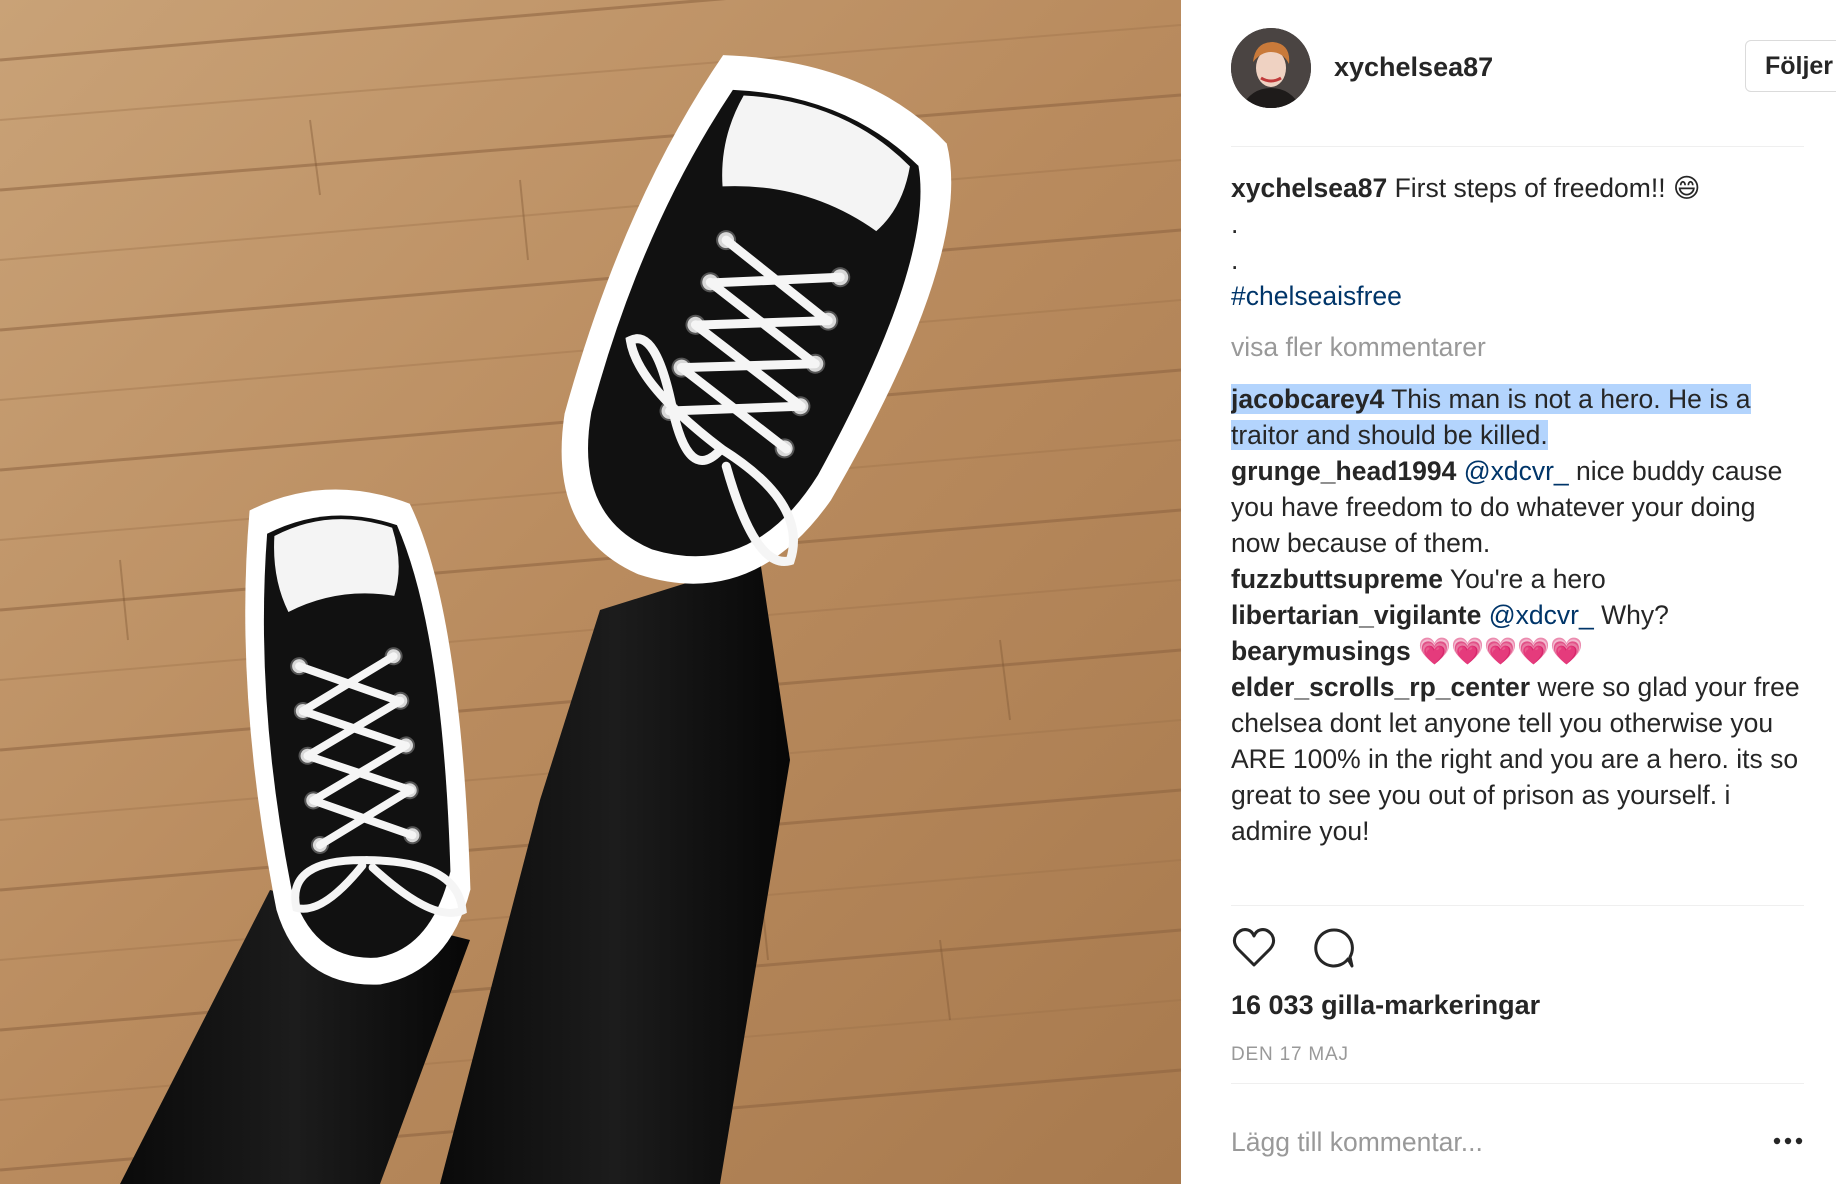 This screenshot has width=1836, height=1184. I want to click on heart-icon, so click(1254, 948).